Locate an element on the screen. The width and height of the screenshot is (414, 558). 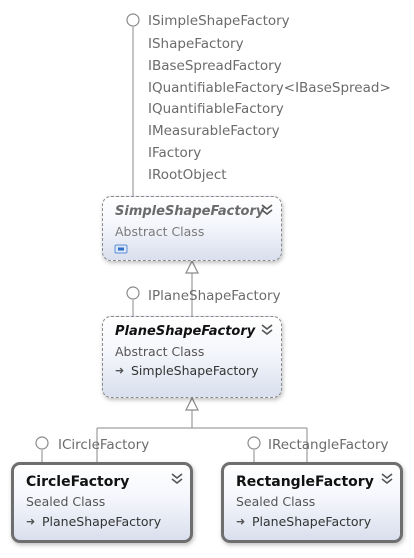
class-box-simple-shape-factory: SimpleShapeFactory Abstract Class is located at coordinates (192, 228).